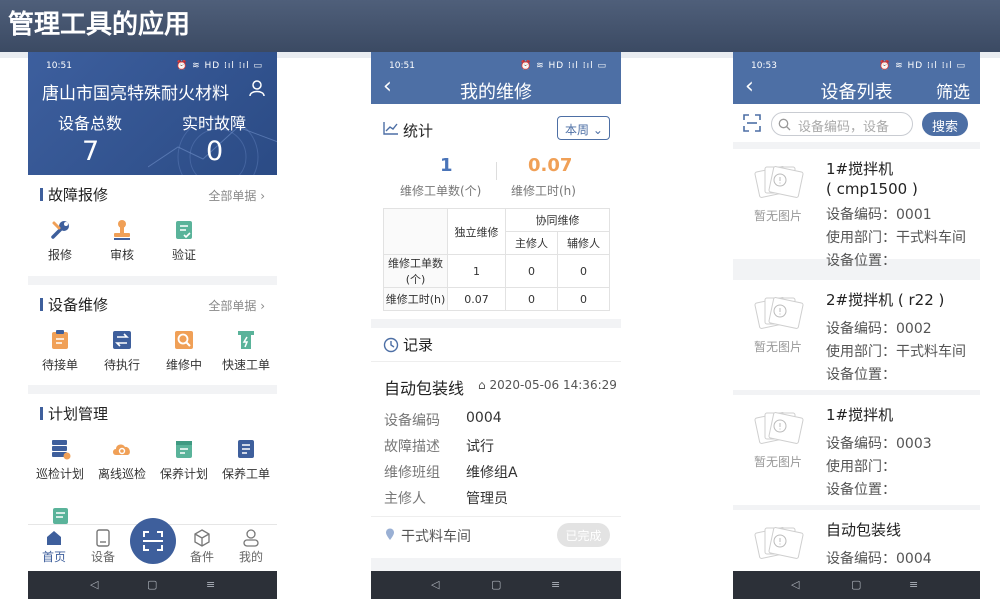 The height and width of the screenshot is (599, 1000). I want to click on no-image-placeholder, so click(778, 545).